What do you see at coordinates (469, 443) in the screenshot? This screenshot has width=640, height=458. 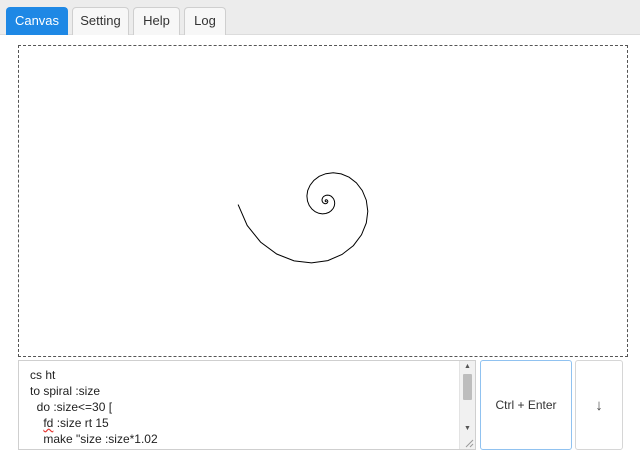 I see `resize-grip-icon` at bounding box center [469, 443].